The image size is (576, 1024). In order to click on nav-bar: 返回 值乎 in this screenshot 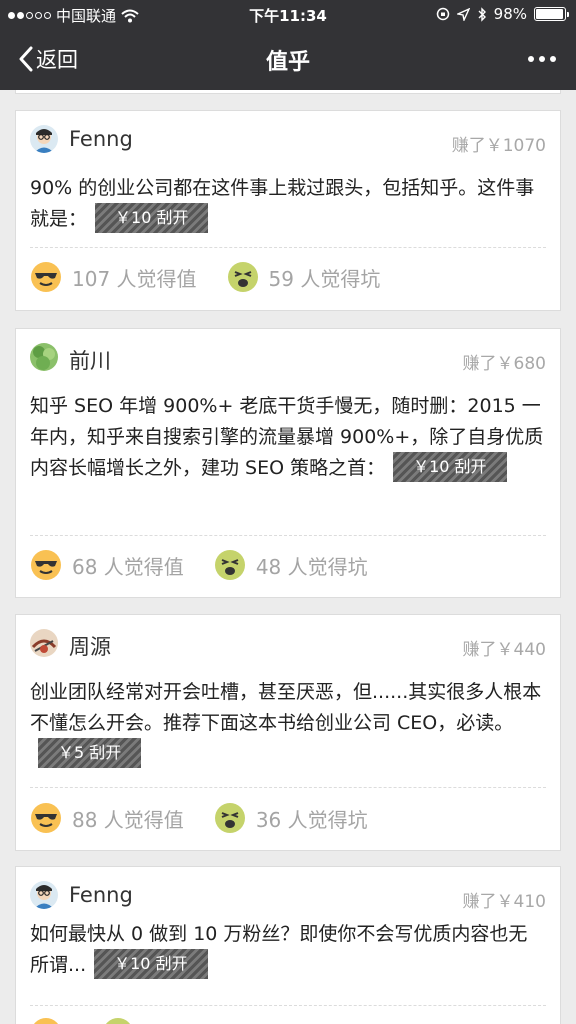, I will do `click(288, 60)`.